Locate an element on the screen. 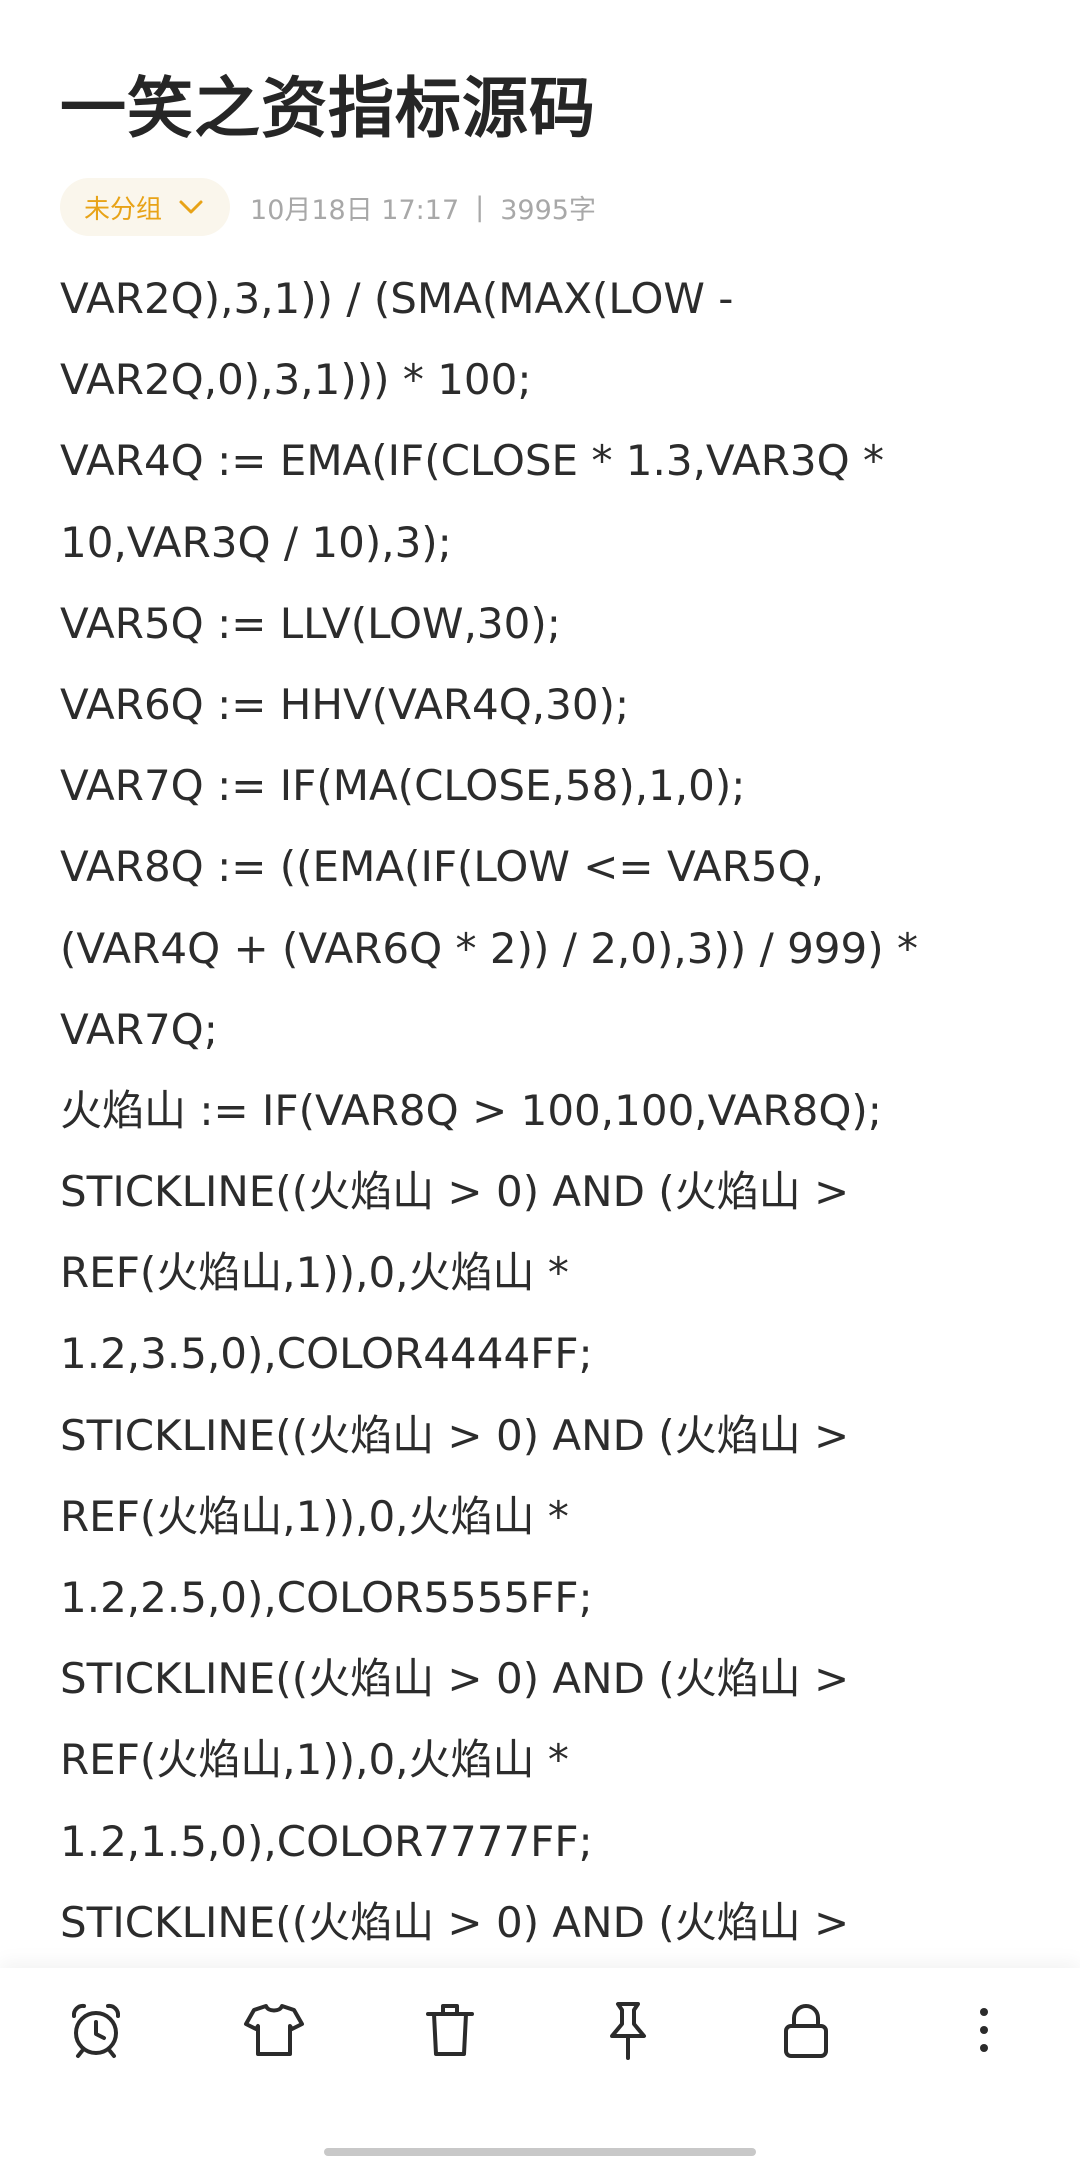  chevron-down-icon is located at coordinates (191, 207).